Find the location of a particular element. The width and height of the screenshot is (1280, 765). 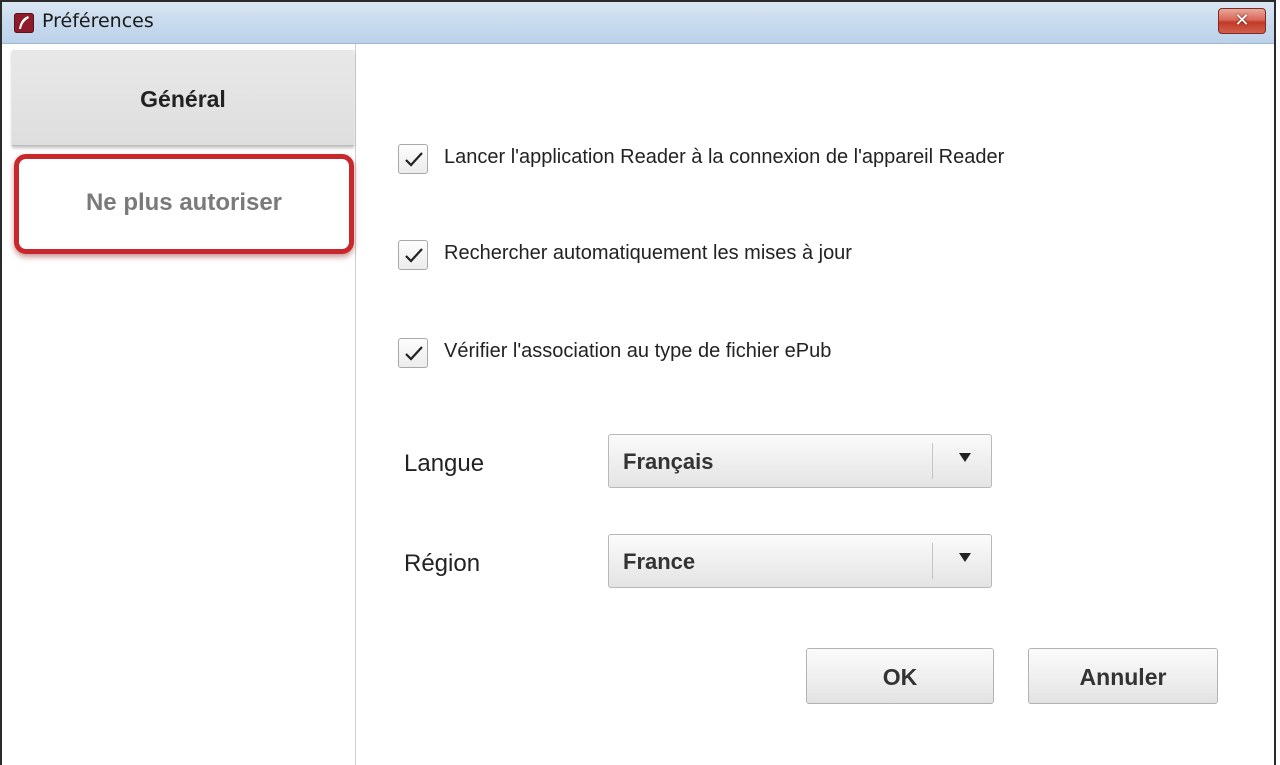

sidebar-item-label: Ne plus autoriser is located at coordinates (184, 202).